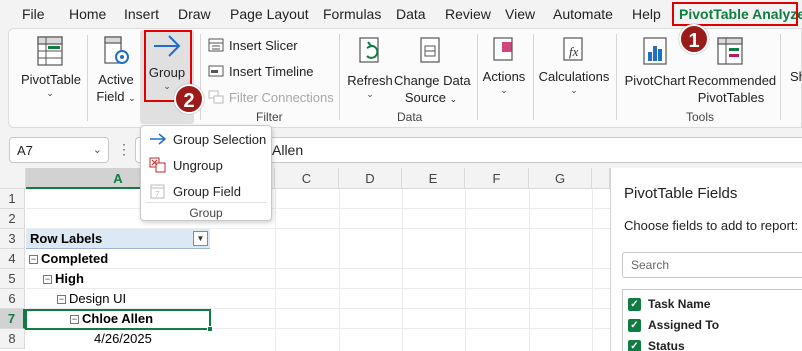 This screenshot has height=351, width=802. I want to click on row-labels-header: Row Labels, so click(66, 239).